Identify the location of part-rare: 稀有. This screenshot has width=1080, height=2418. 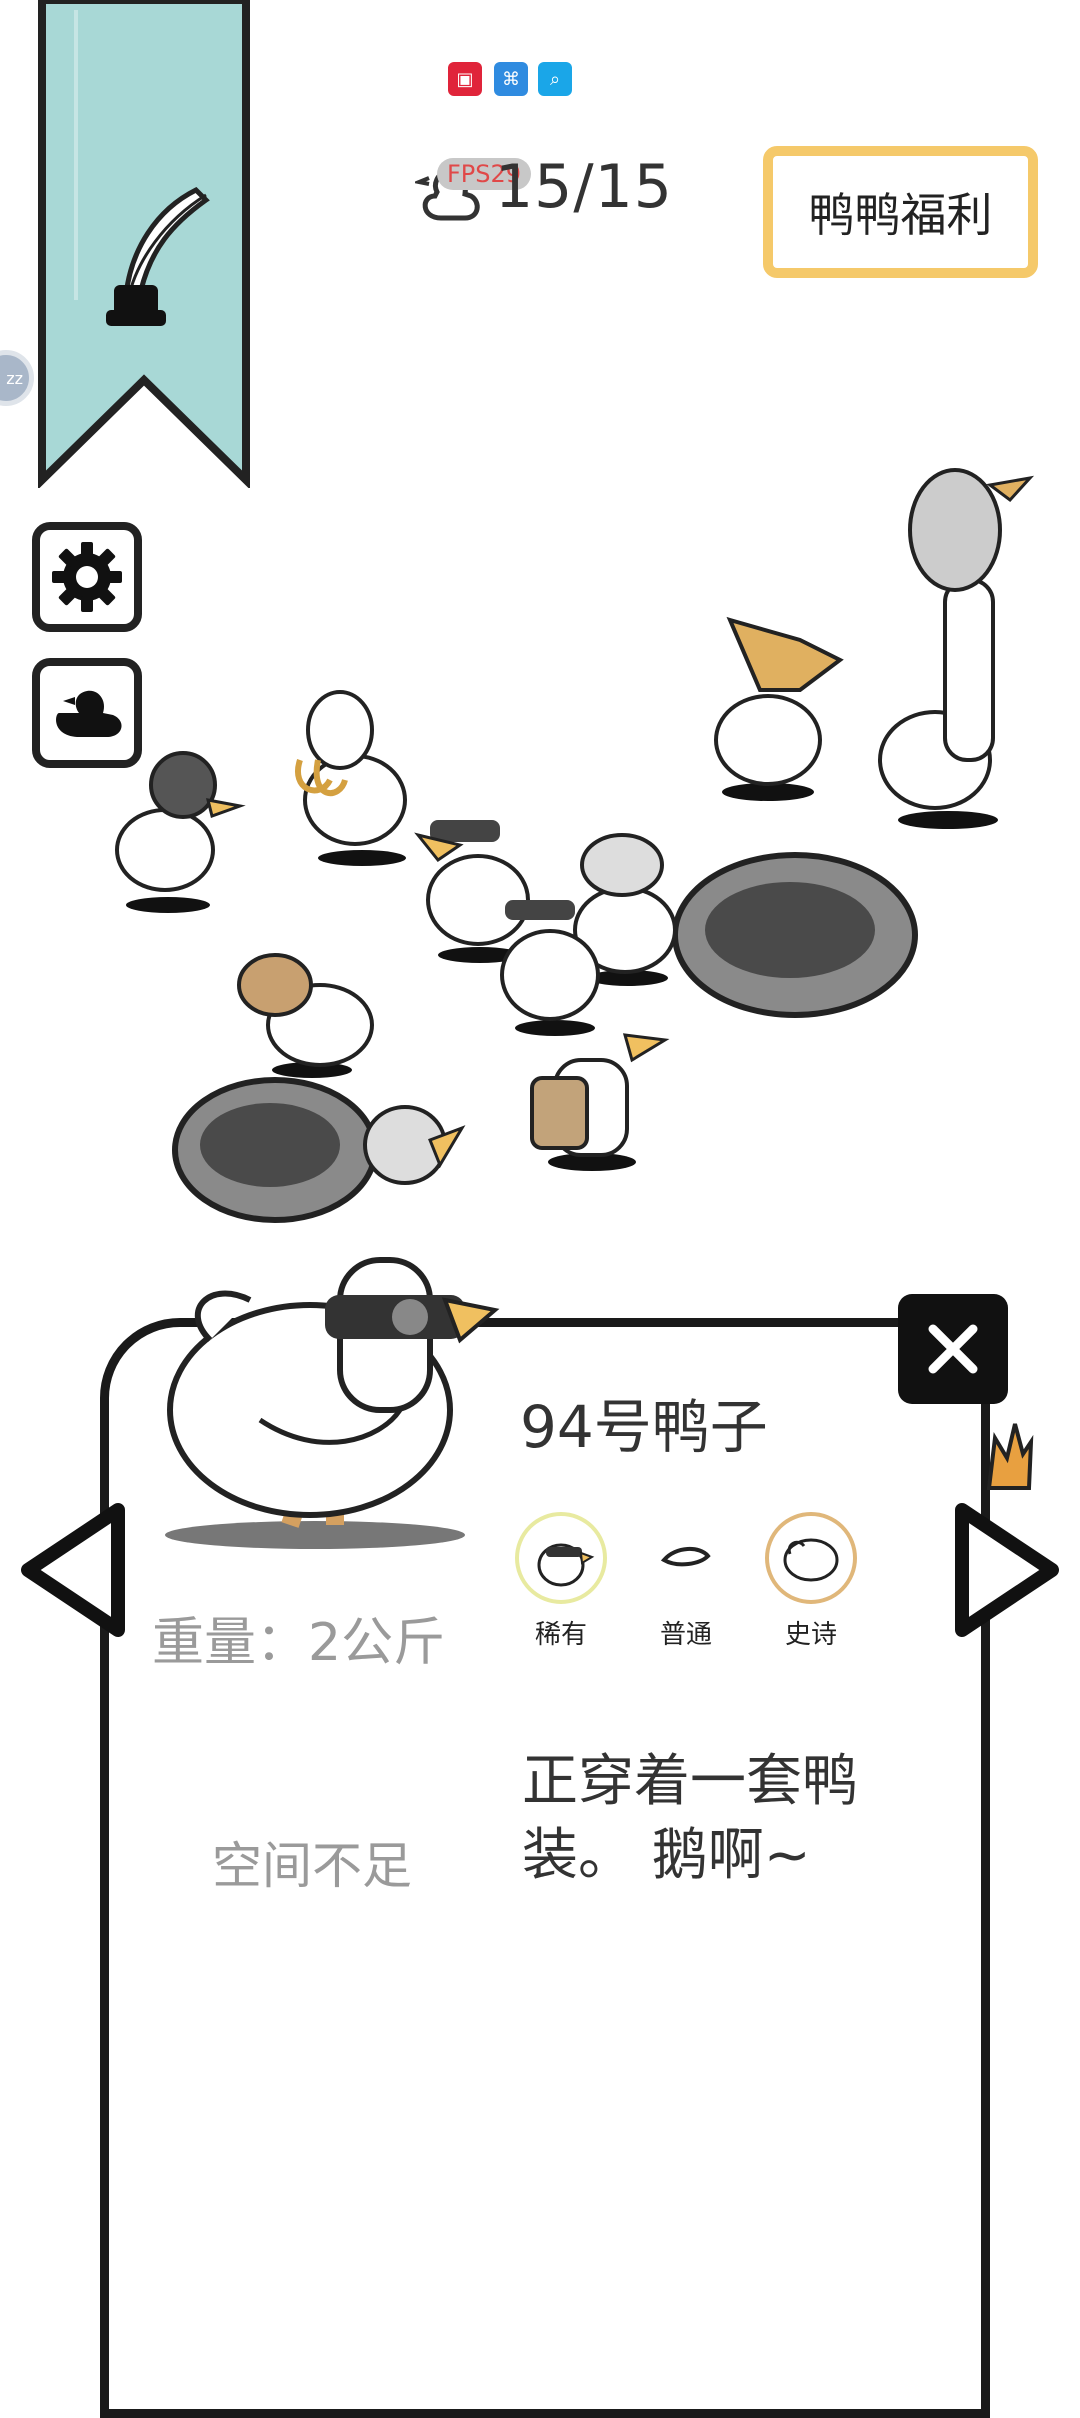
(561, 1581).